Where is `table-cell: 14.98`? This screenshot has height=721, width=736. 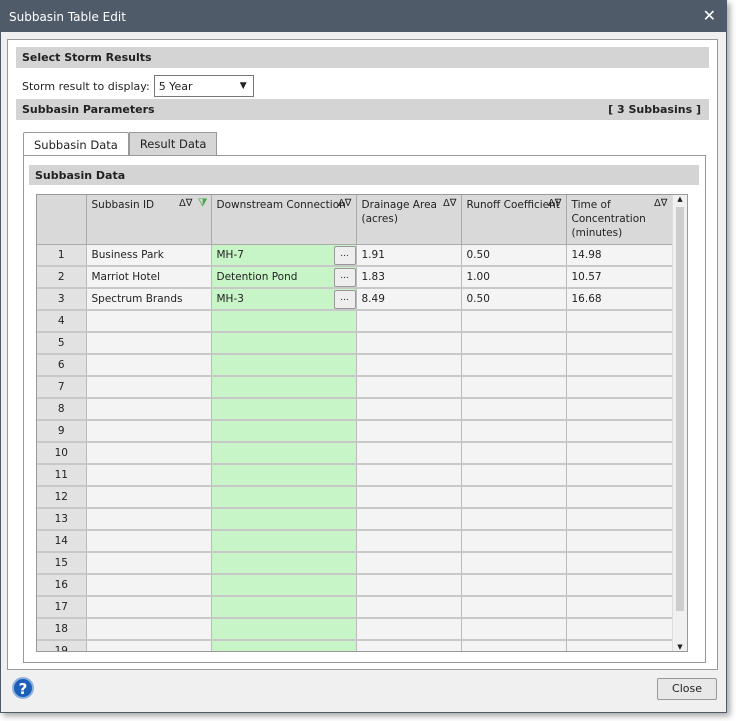
table-cell: 14.98 is located at coordinates (619, 255).